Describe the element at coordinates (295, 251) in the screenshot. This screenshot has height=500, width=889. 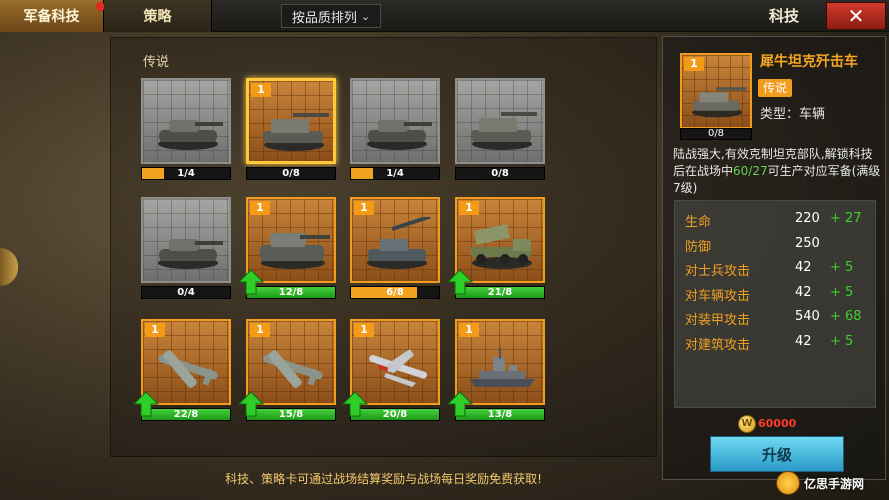
I see `heavy-tank-icon` at that location.